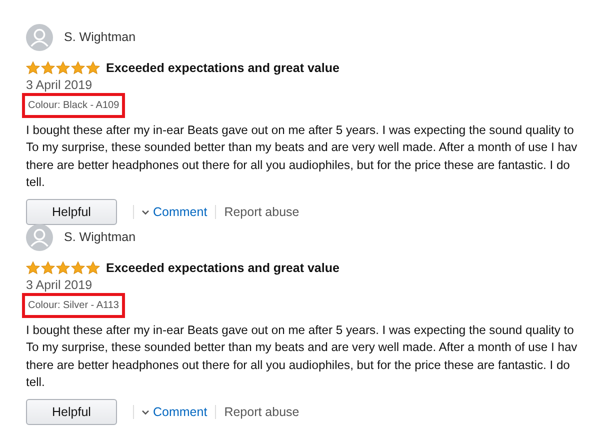 Image resolution: width=603 pixels, height=440 pixels. I want to click on highlighted-variant-label: Colour: Black - A109, so click(74, 105).